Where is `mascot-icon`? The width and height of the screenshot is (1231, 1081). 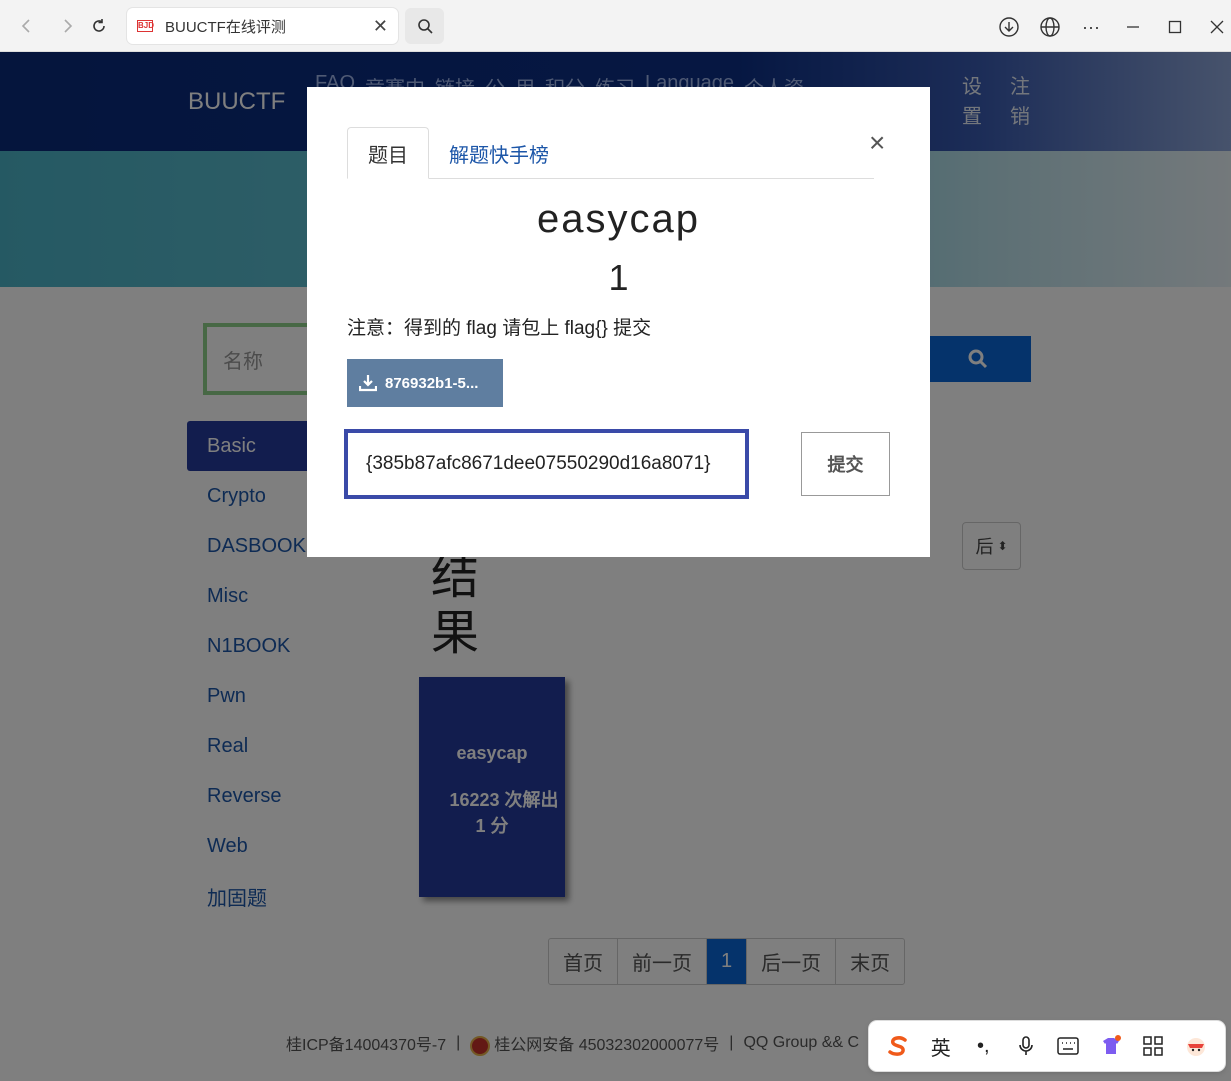 mascot-icon is located at coordinates (1196, 1046).